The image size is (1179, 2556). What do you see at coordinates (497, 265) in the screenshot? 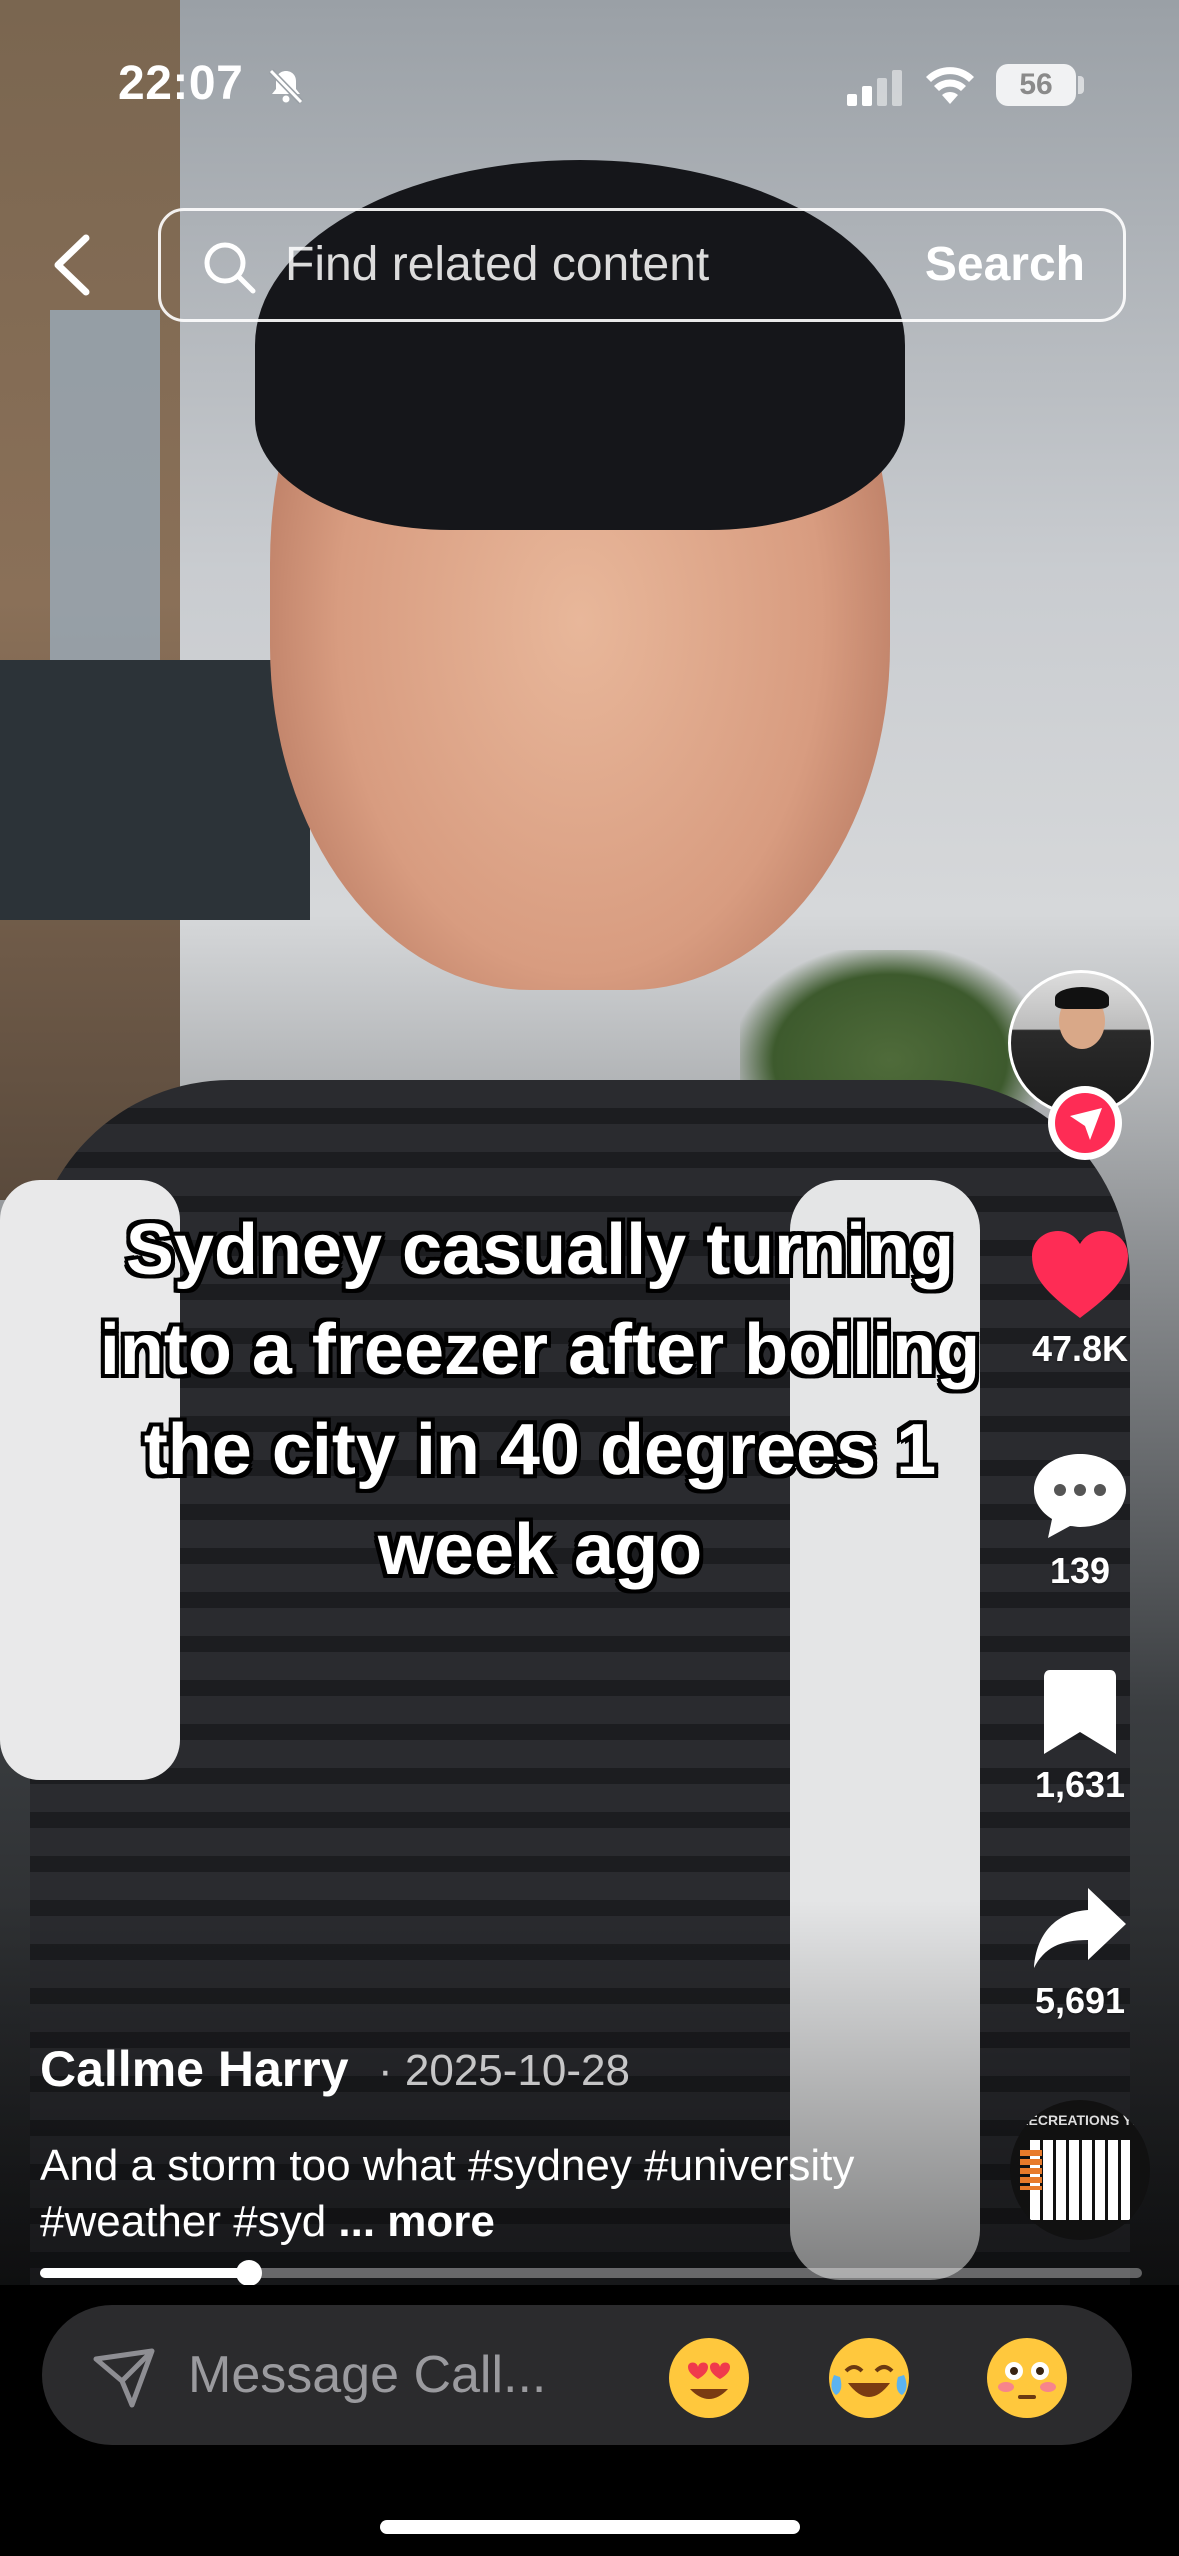
I see `search-input: Find related content` at bounding box center [497, 265].